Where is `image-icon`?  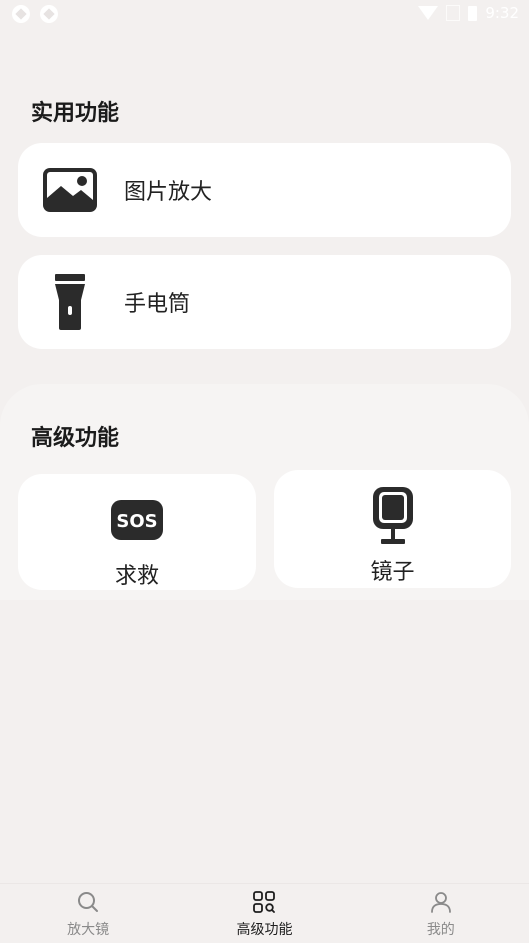 image-icon is located at coordinates (70, 190).